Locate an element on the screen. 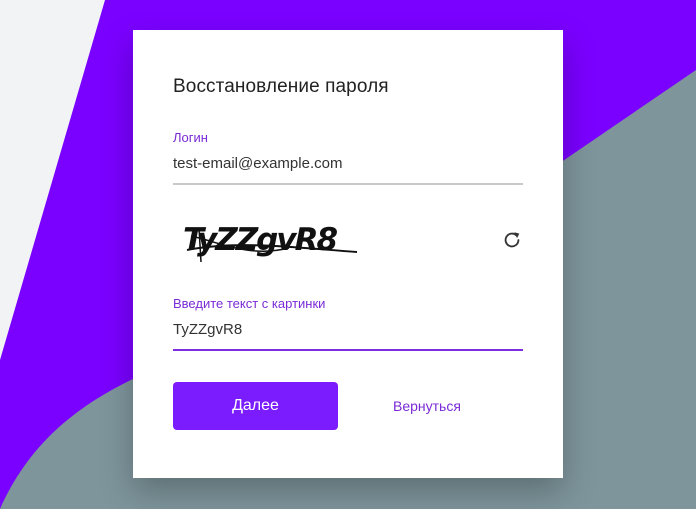  login-field: Логин is located at coordinates (348, 157).